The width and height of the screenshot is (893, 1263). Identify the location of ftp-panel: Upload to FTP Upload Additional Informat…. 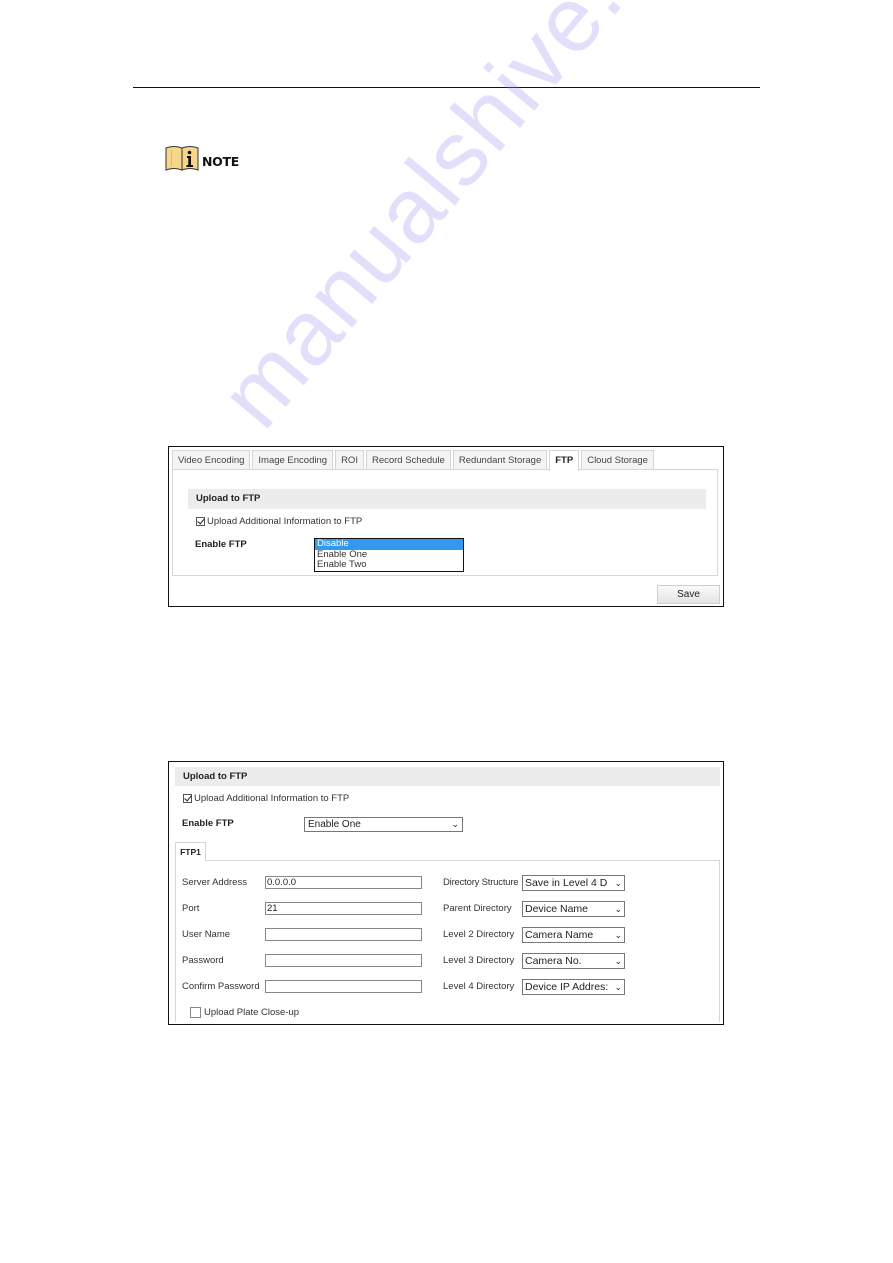
(445, 522).